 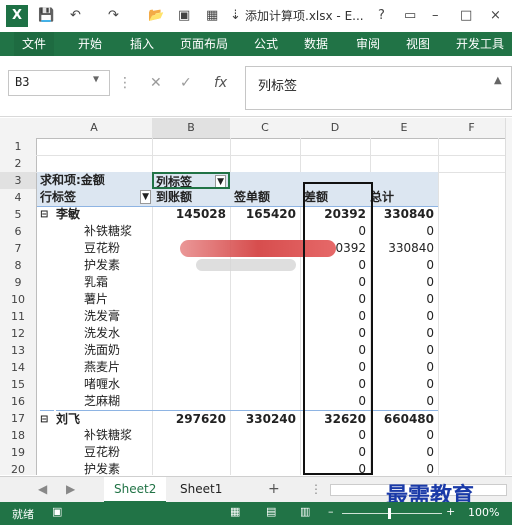 I want to click on status-ready: 就绪, so click(x=23, y=514).